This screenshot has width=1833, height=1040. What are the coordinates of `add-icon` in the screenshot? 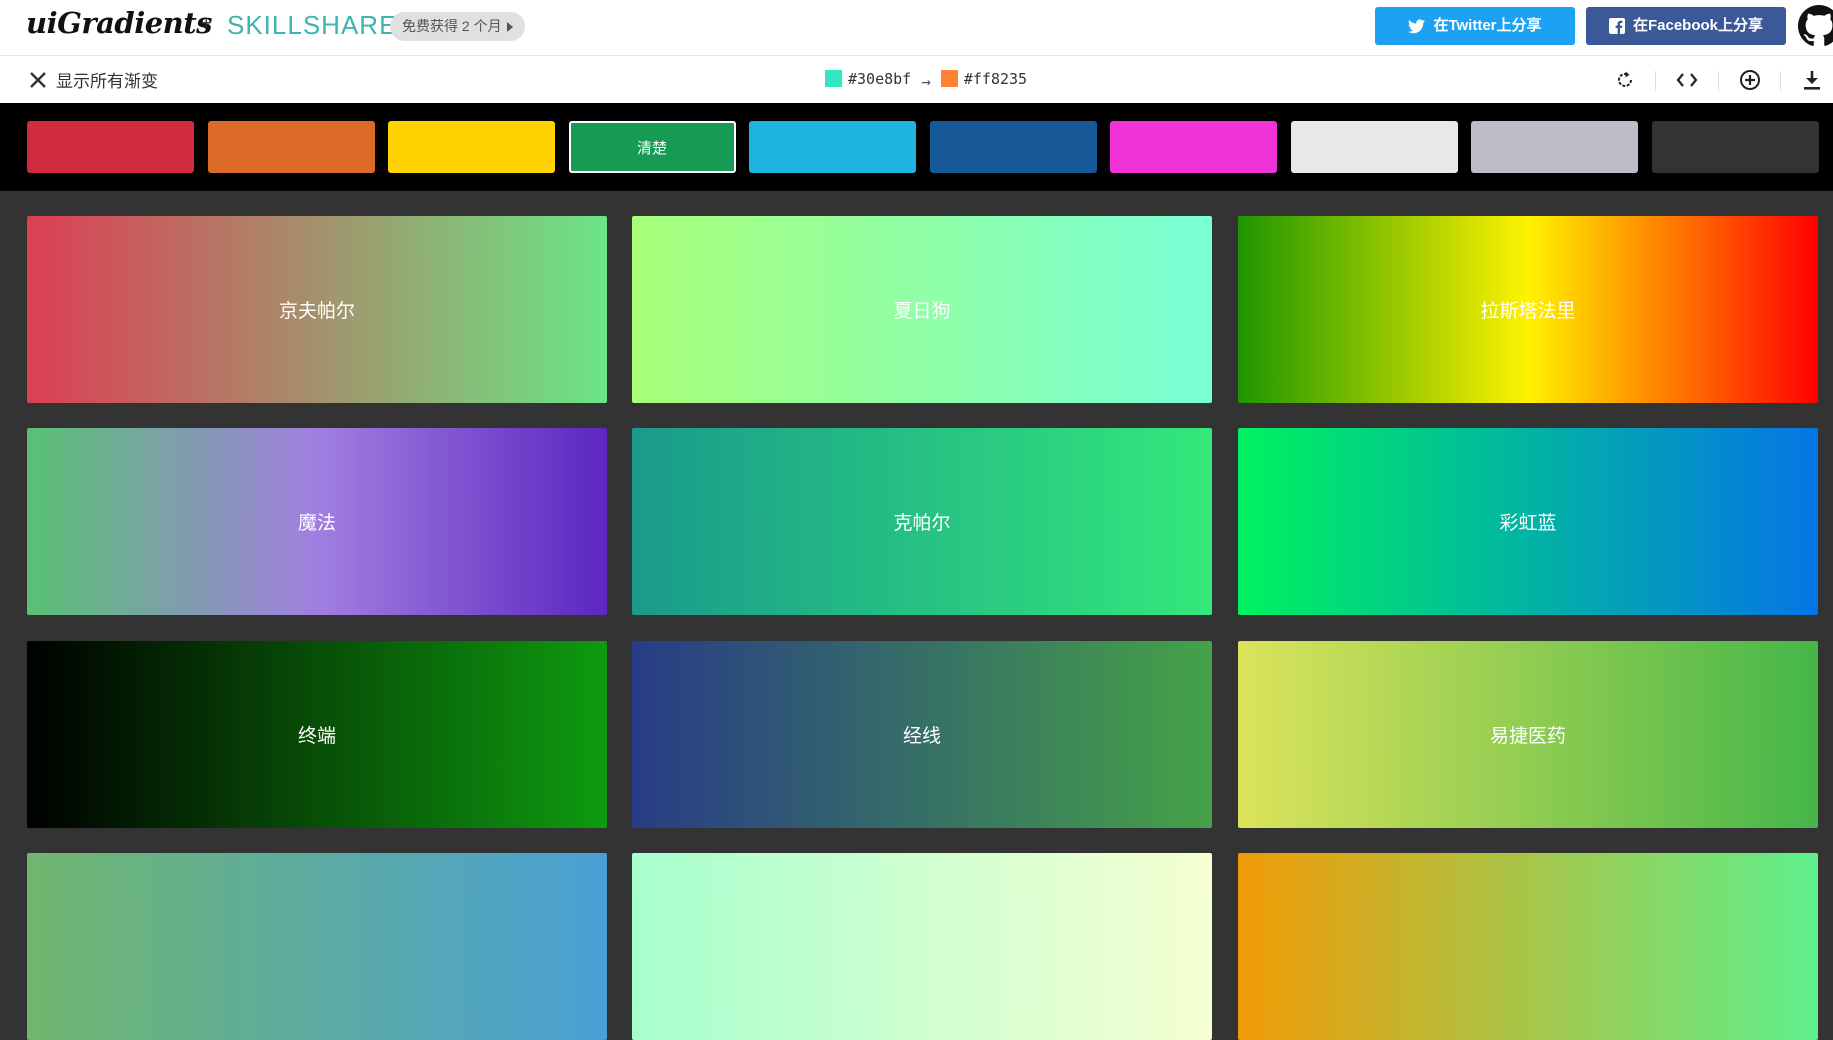 It's located at (1750, 80).